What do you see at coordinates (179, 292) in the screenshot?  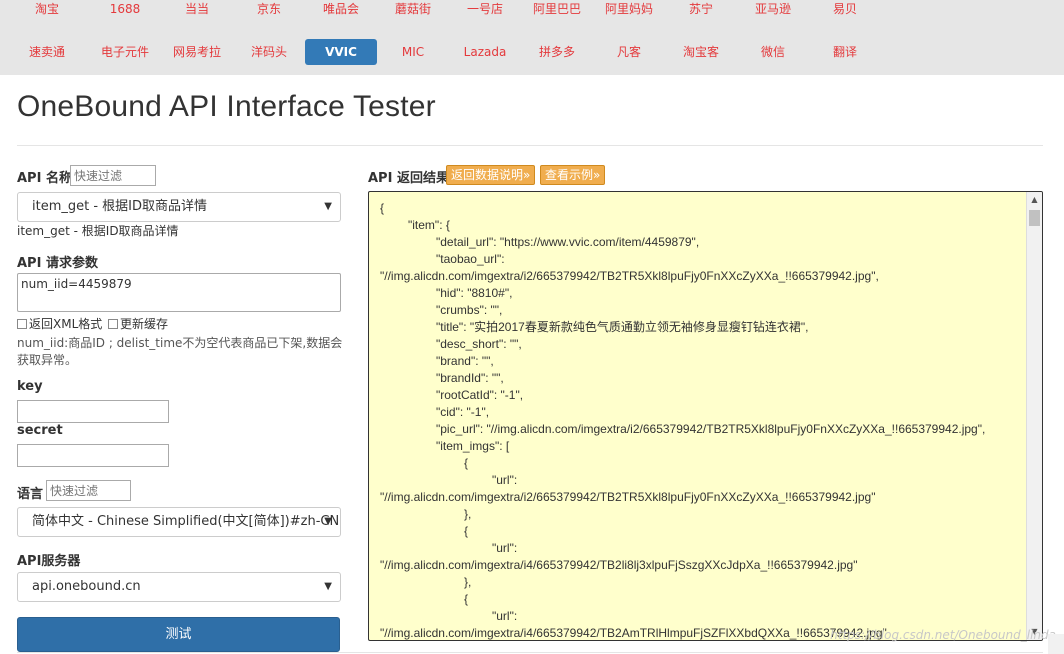 I see `params-textarea: num_iid=4459879` at bounding box center [179, 292].